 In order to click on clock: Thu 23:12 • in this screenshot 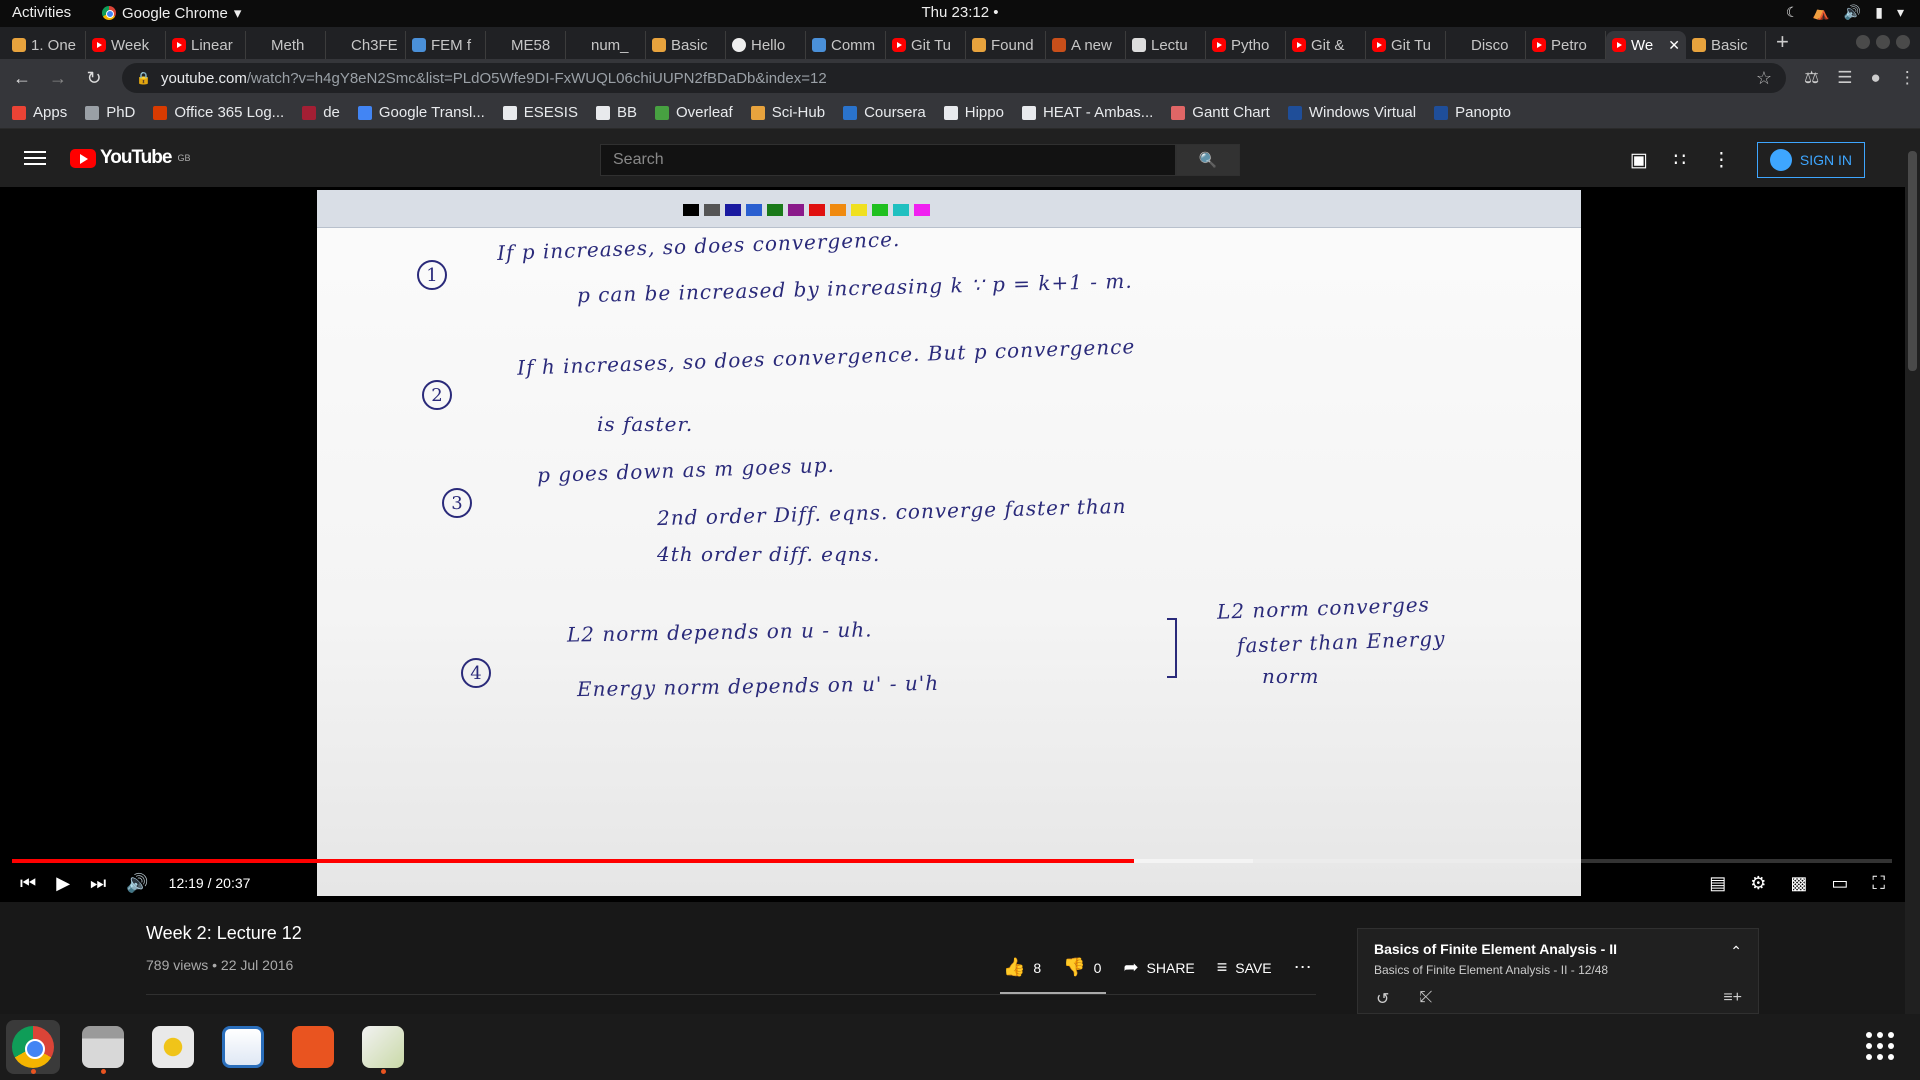, I will do `click(960, 12)`.